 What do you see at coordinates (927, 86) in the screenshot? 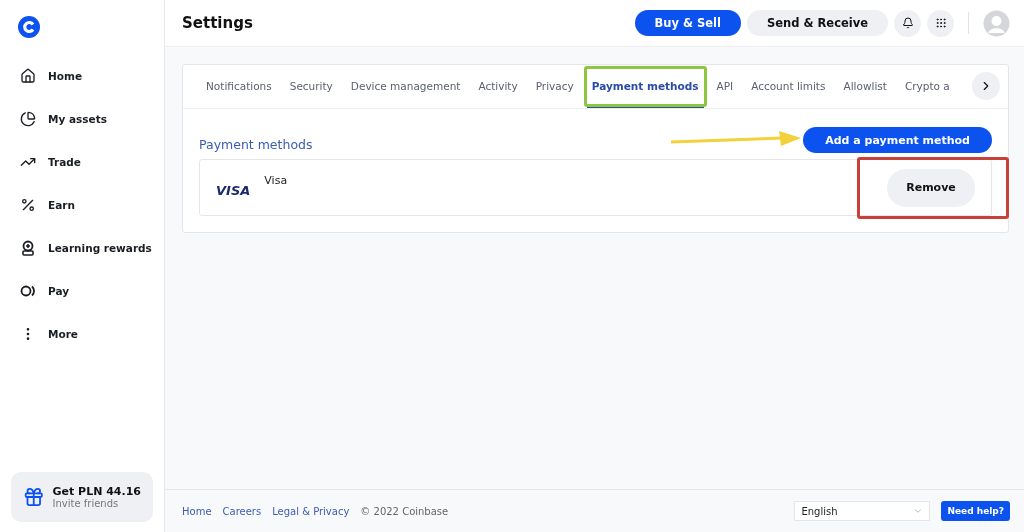
I see `settings-tab: Crypto a` at bounding box center [927, 86].